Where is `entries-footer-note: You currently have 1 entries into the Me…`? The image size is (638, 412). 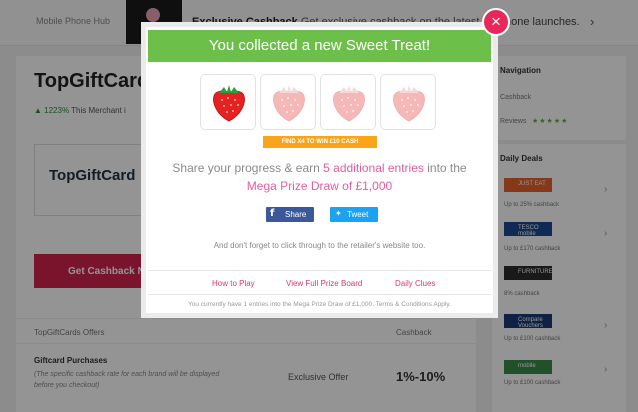
entries-footer-note: You currently have 1 entries into the Me… is located at coordinates (319, 304).